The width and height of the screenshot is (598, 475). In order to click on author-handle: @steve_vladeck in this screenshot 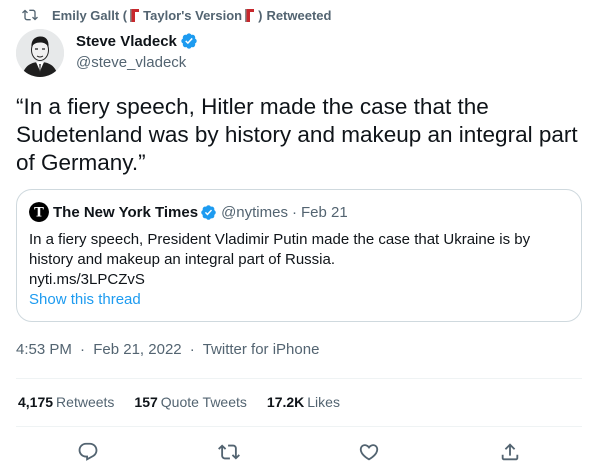, I will do `click(131, 62)`.